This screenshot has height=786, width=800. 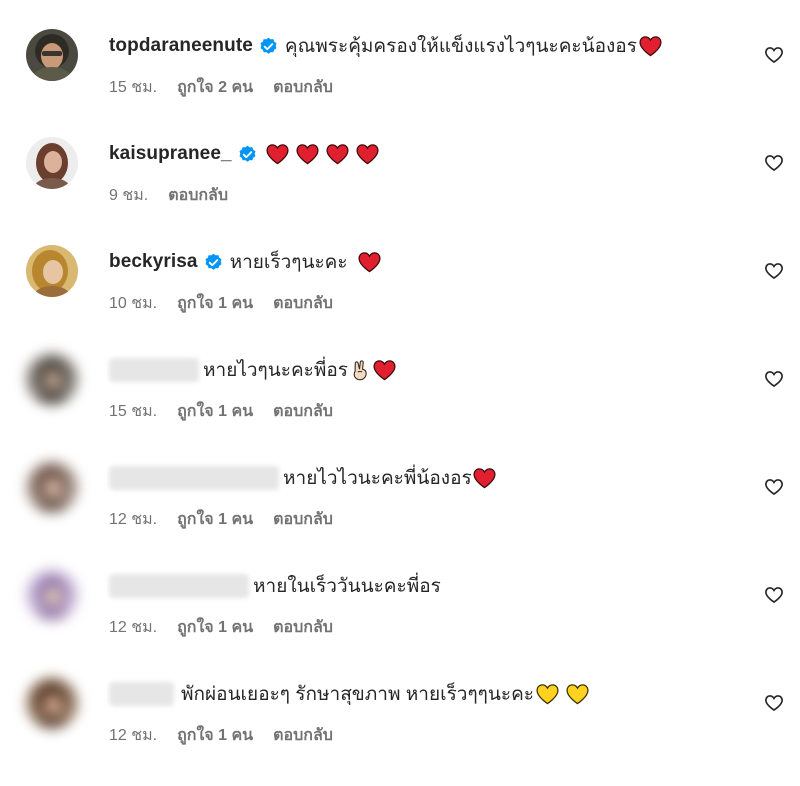 I want to click on comment-header: beckyrisa หายเร็วๆนะคะ, so click(x=248, y=262).